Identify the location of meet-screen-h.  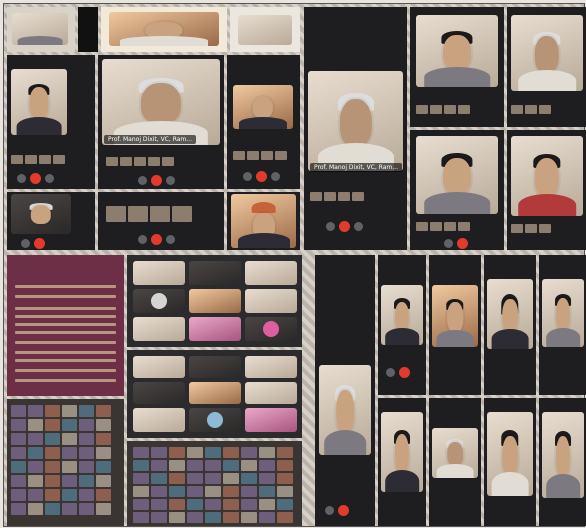
(546, 67).